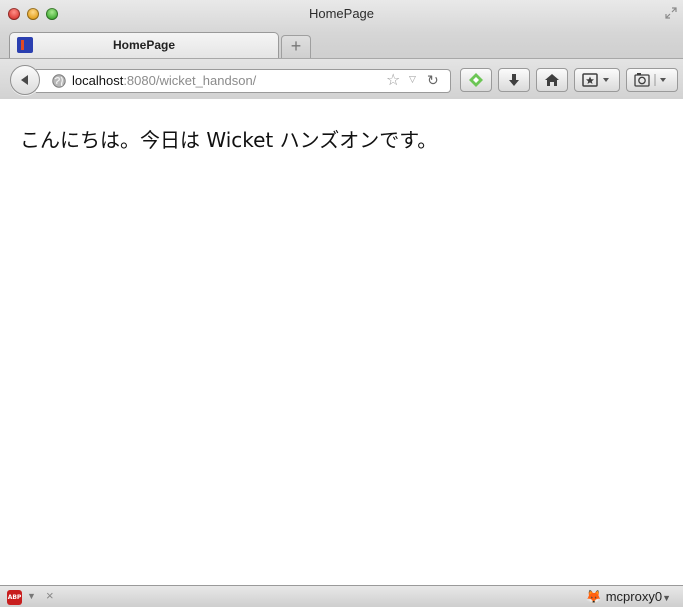  I want to click on new-tab-button: +, so click(296, 46).